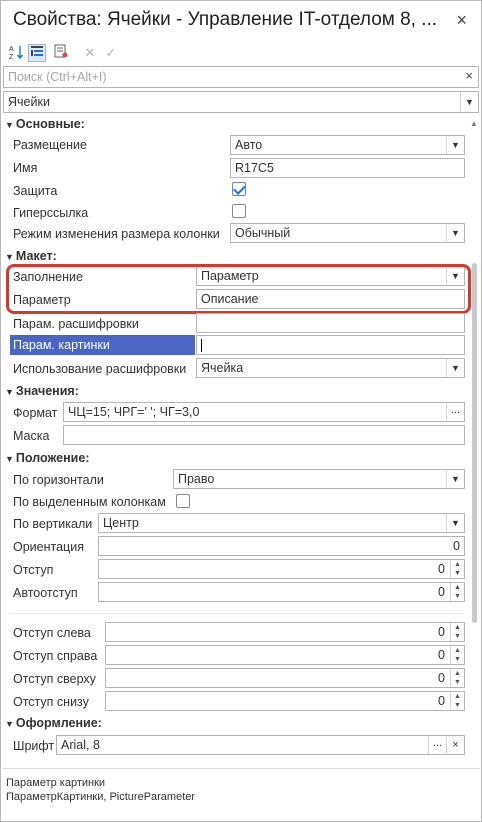  What do you see at coordinates (441, 569) in the screenshot?
I see `indent-value: 0` at bounding box center [441, 569].